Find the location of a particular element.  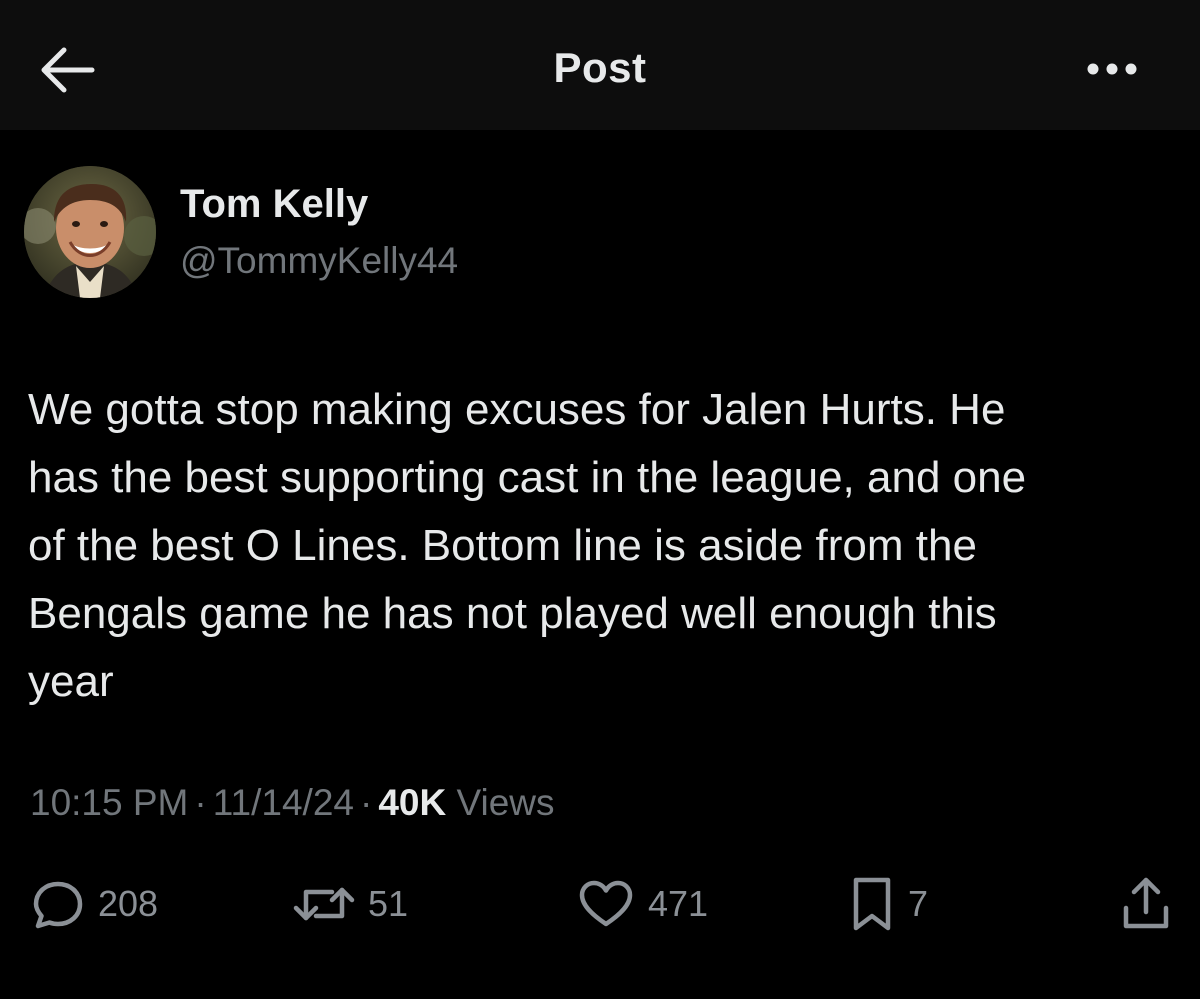

heart-icon is located at coordinates (606, 903).